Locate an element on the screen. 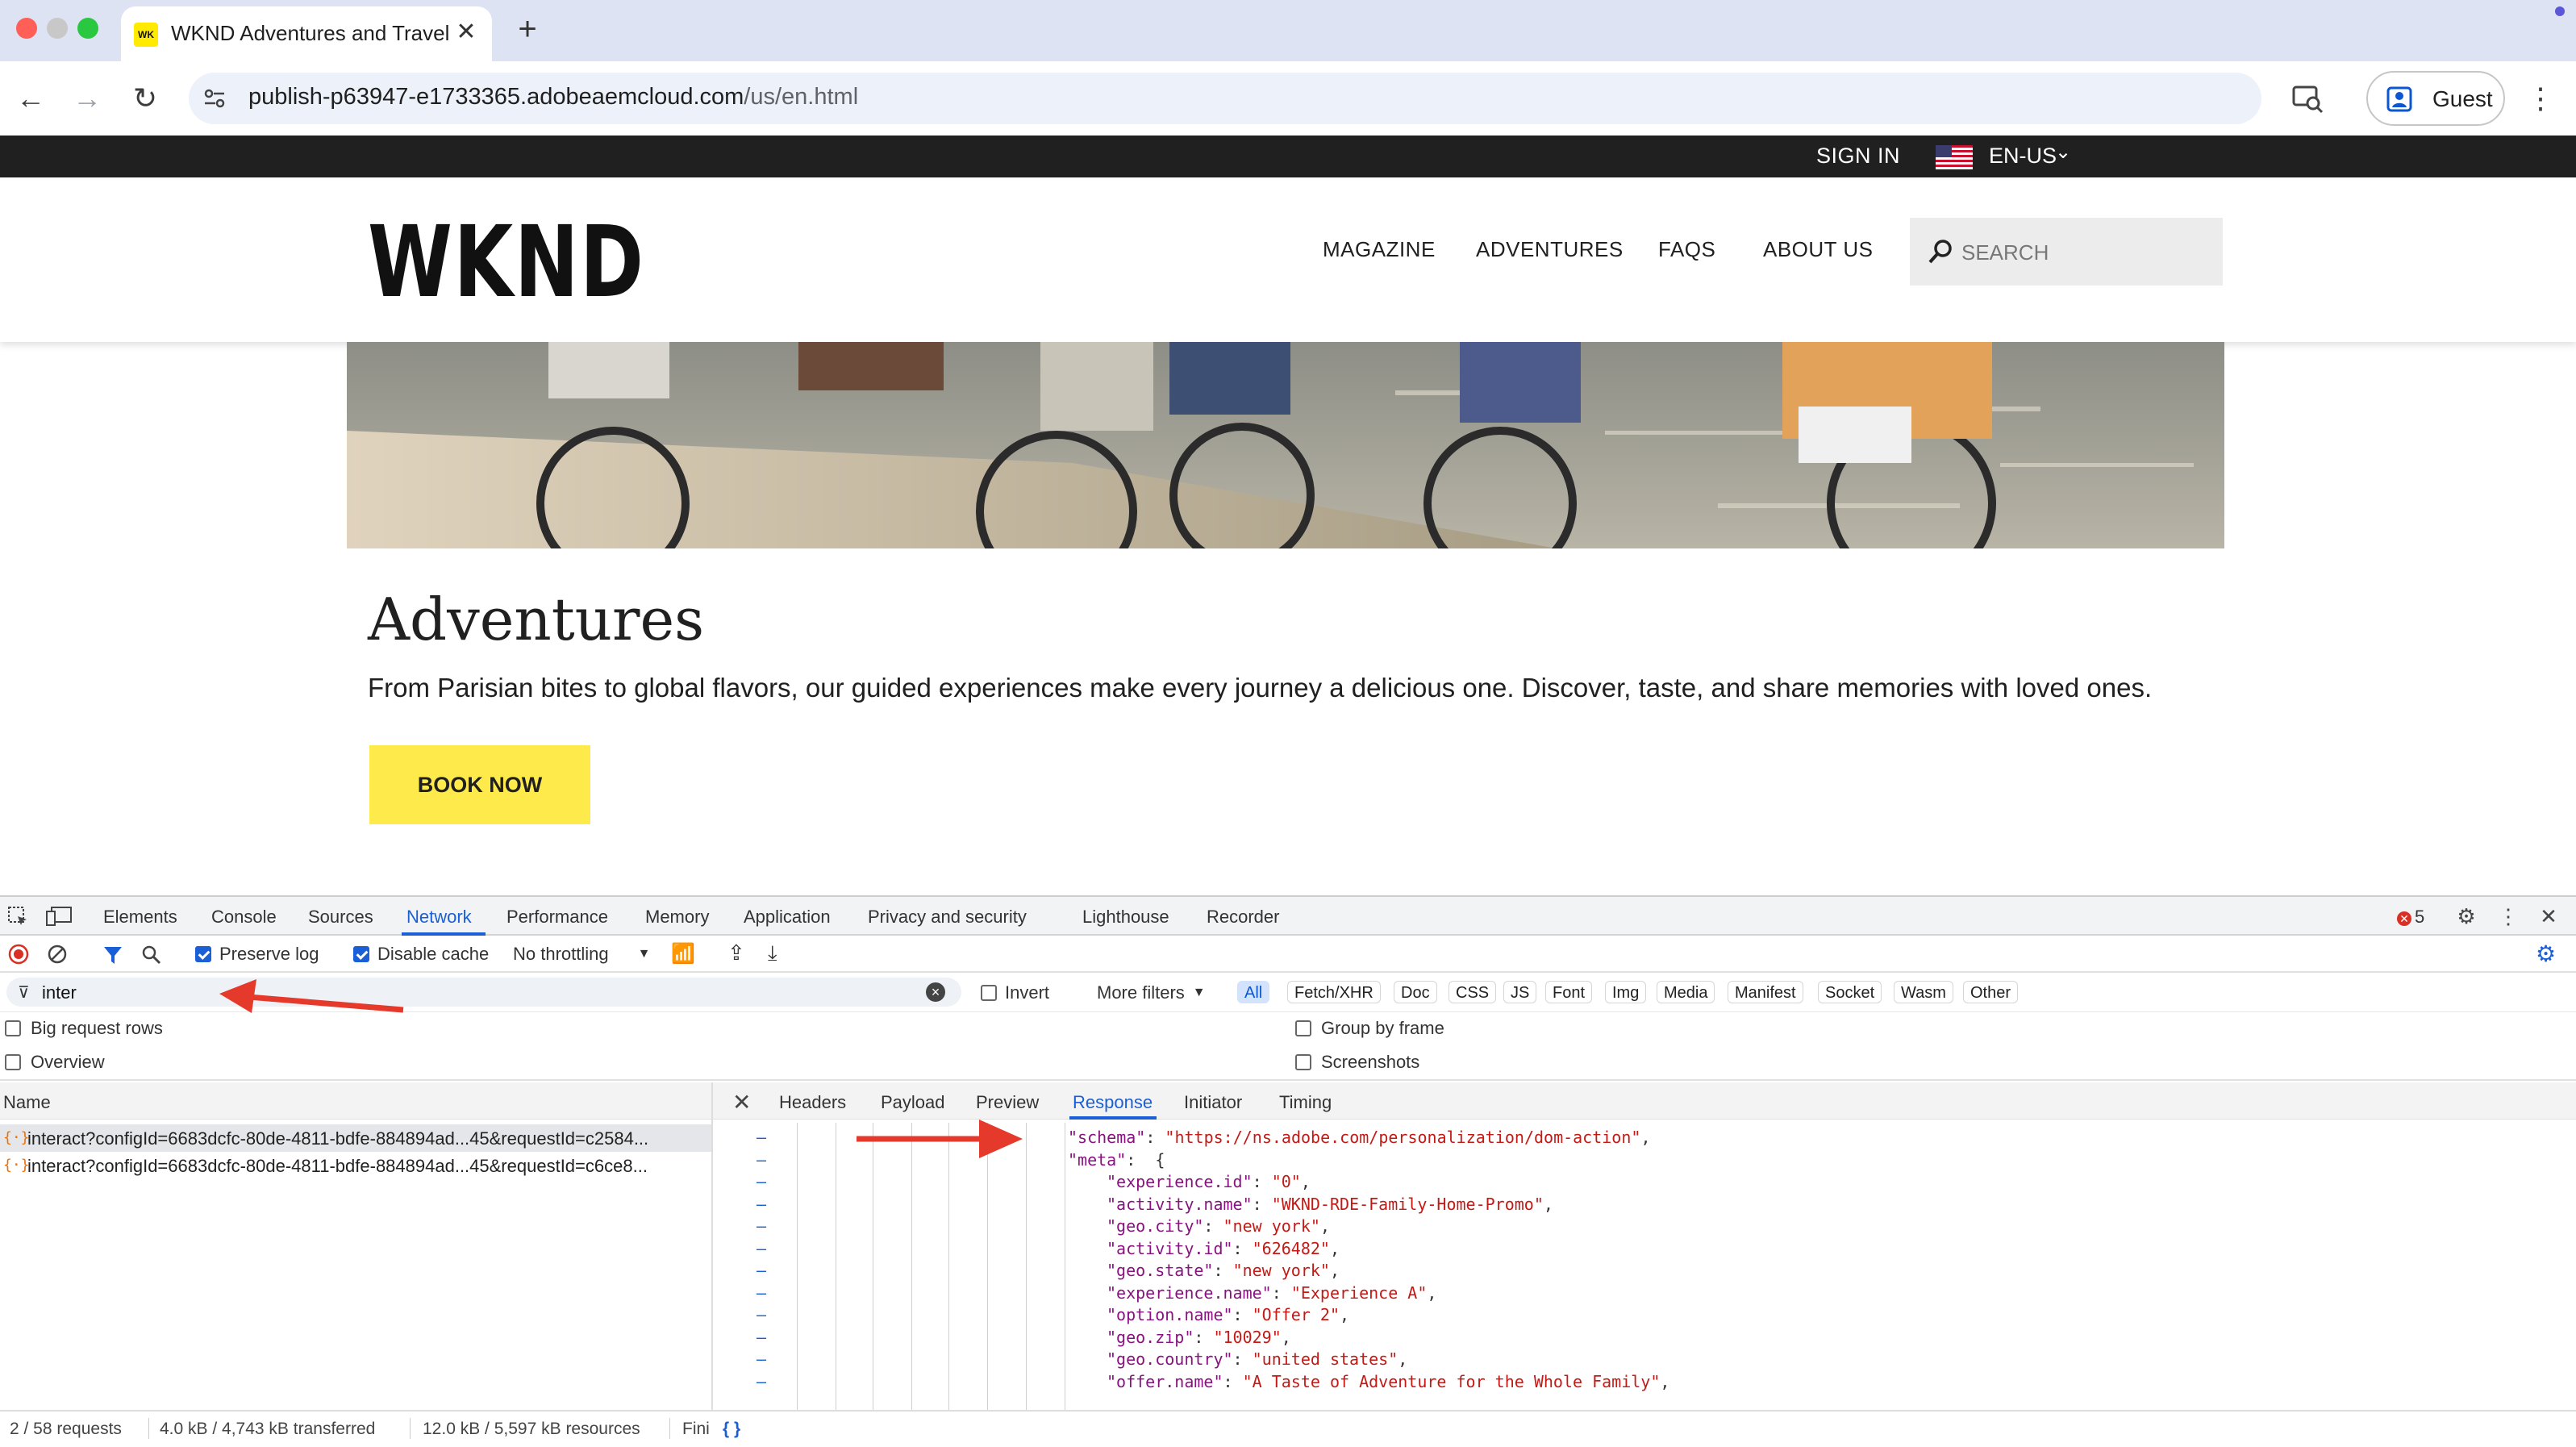 The width and height of the screenshot is (2576, 1447). tab-lighthouse: Lighthouse is located at coordinates (1125, 918).